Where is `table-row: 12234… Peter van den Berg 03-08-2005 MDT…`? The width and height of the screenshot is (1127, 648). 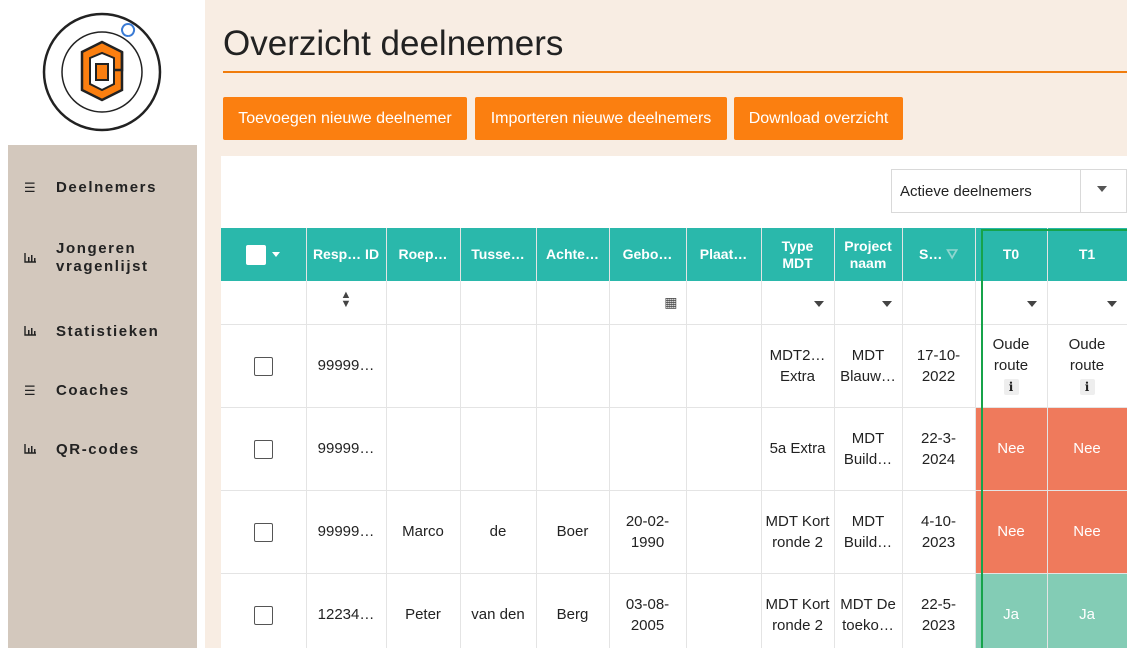 table-row: 12234… Peter van den Berg 03-08-2005 MDT… is located at coordinates (674, 610).